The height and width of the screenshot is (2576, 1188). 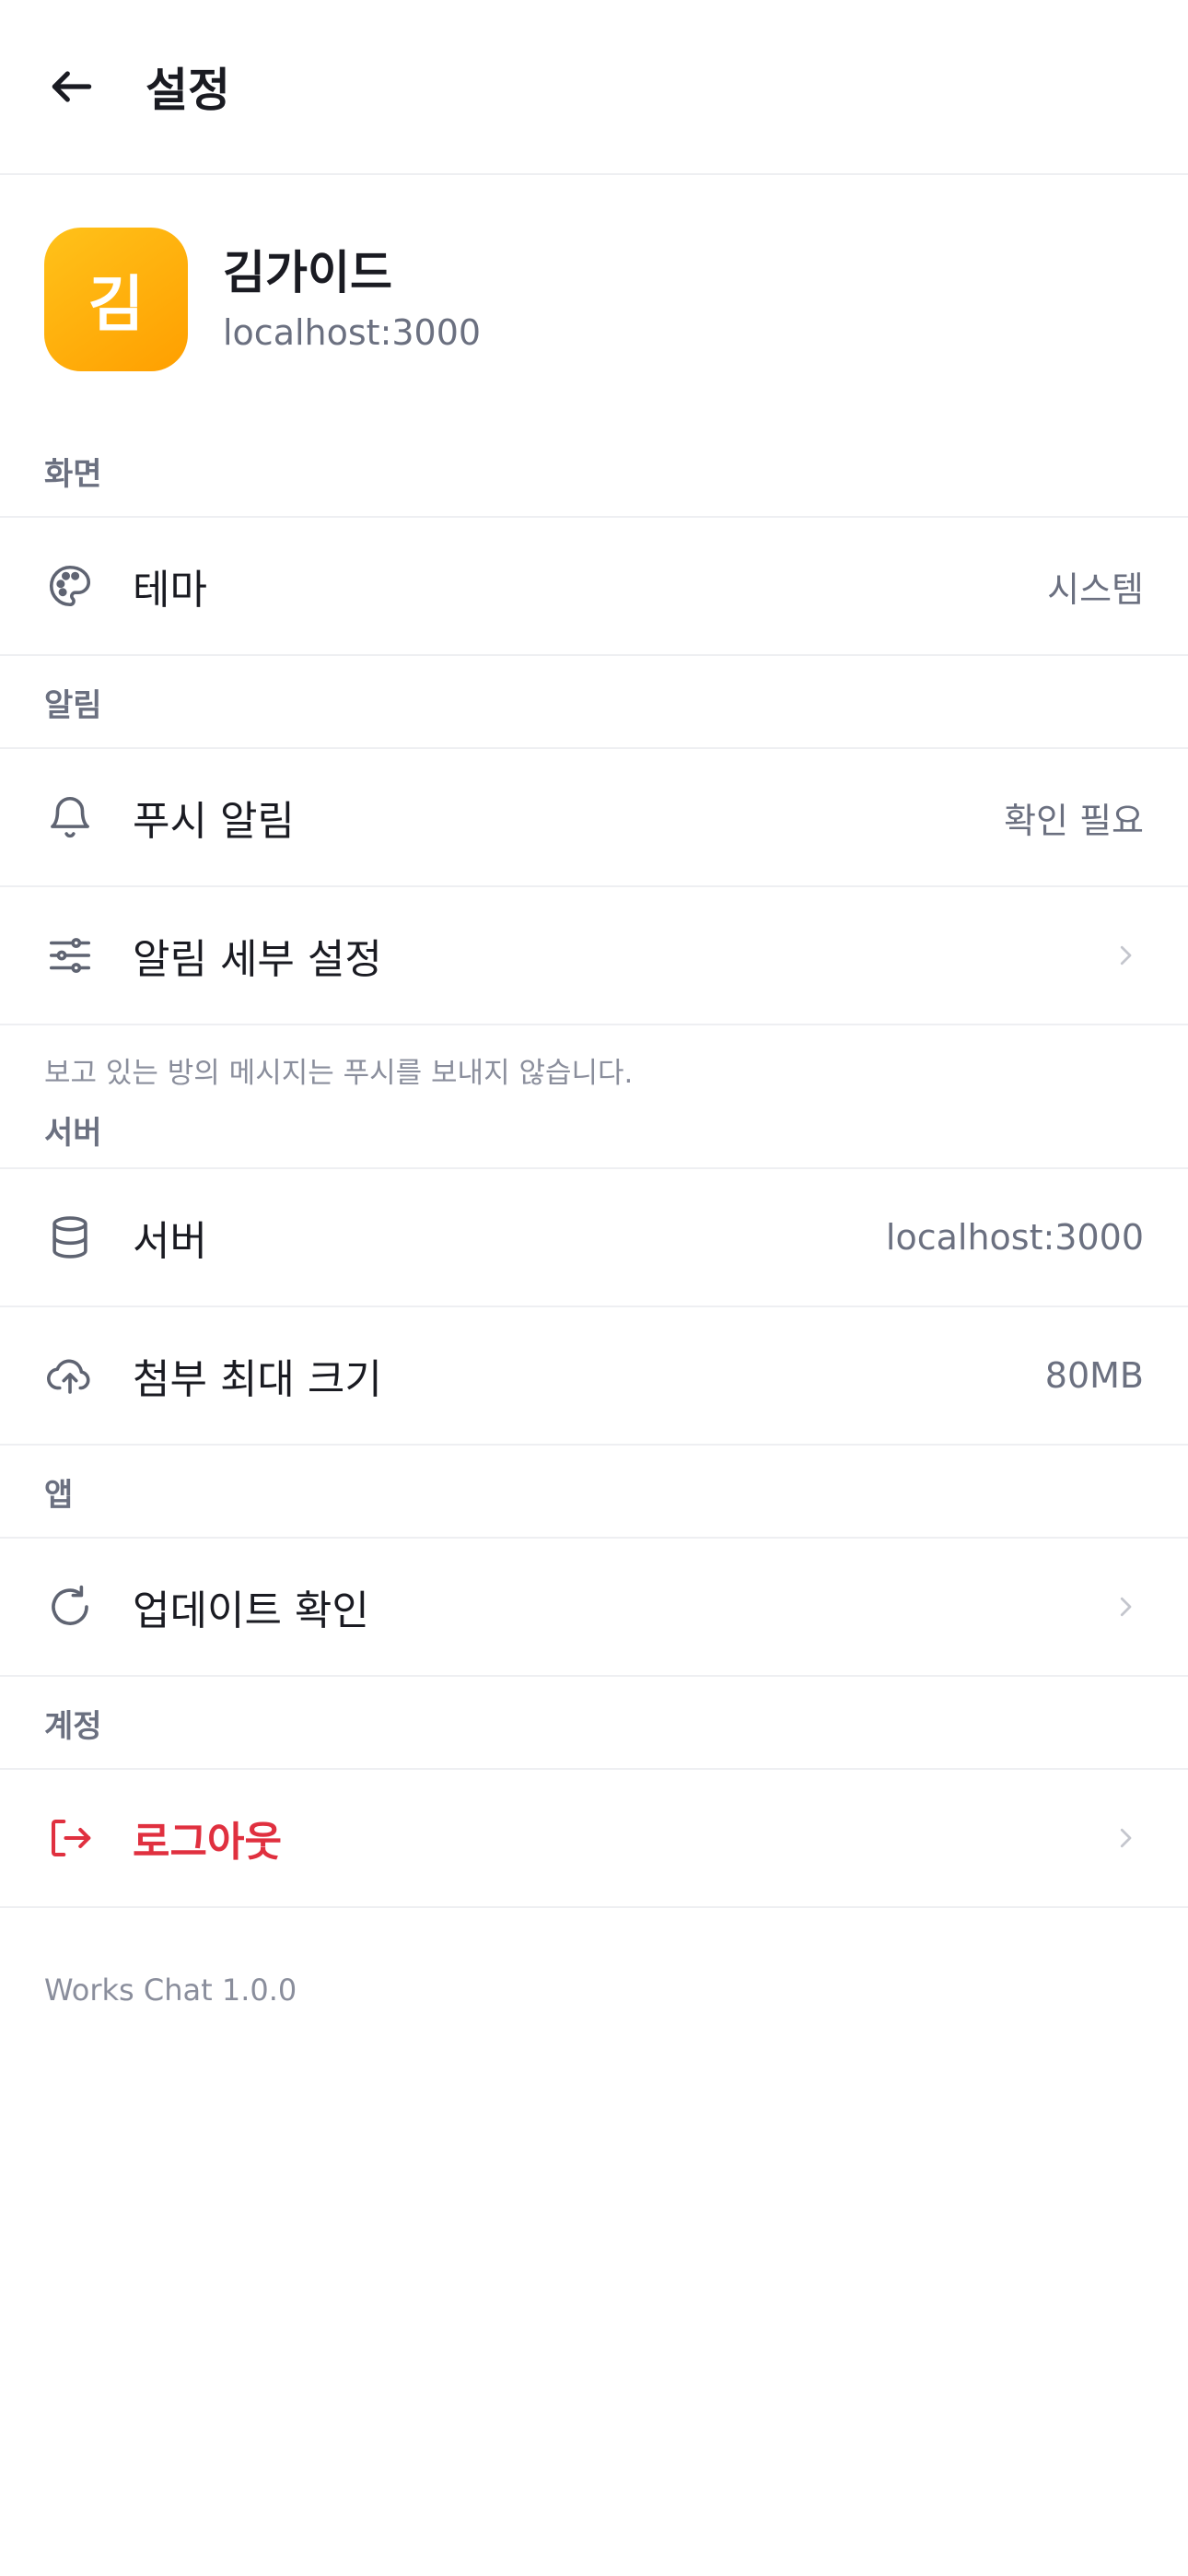 What do you see at coordinates (594, 299) in the screenshot?
I see `profile-card: 김 김가이드 localhost:3000` at bounding box center [594, 299].